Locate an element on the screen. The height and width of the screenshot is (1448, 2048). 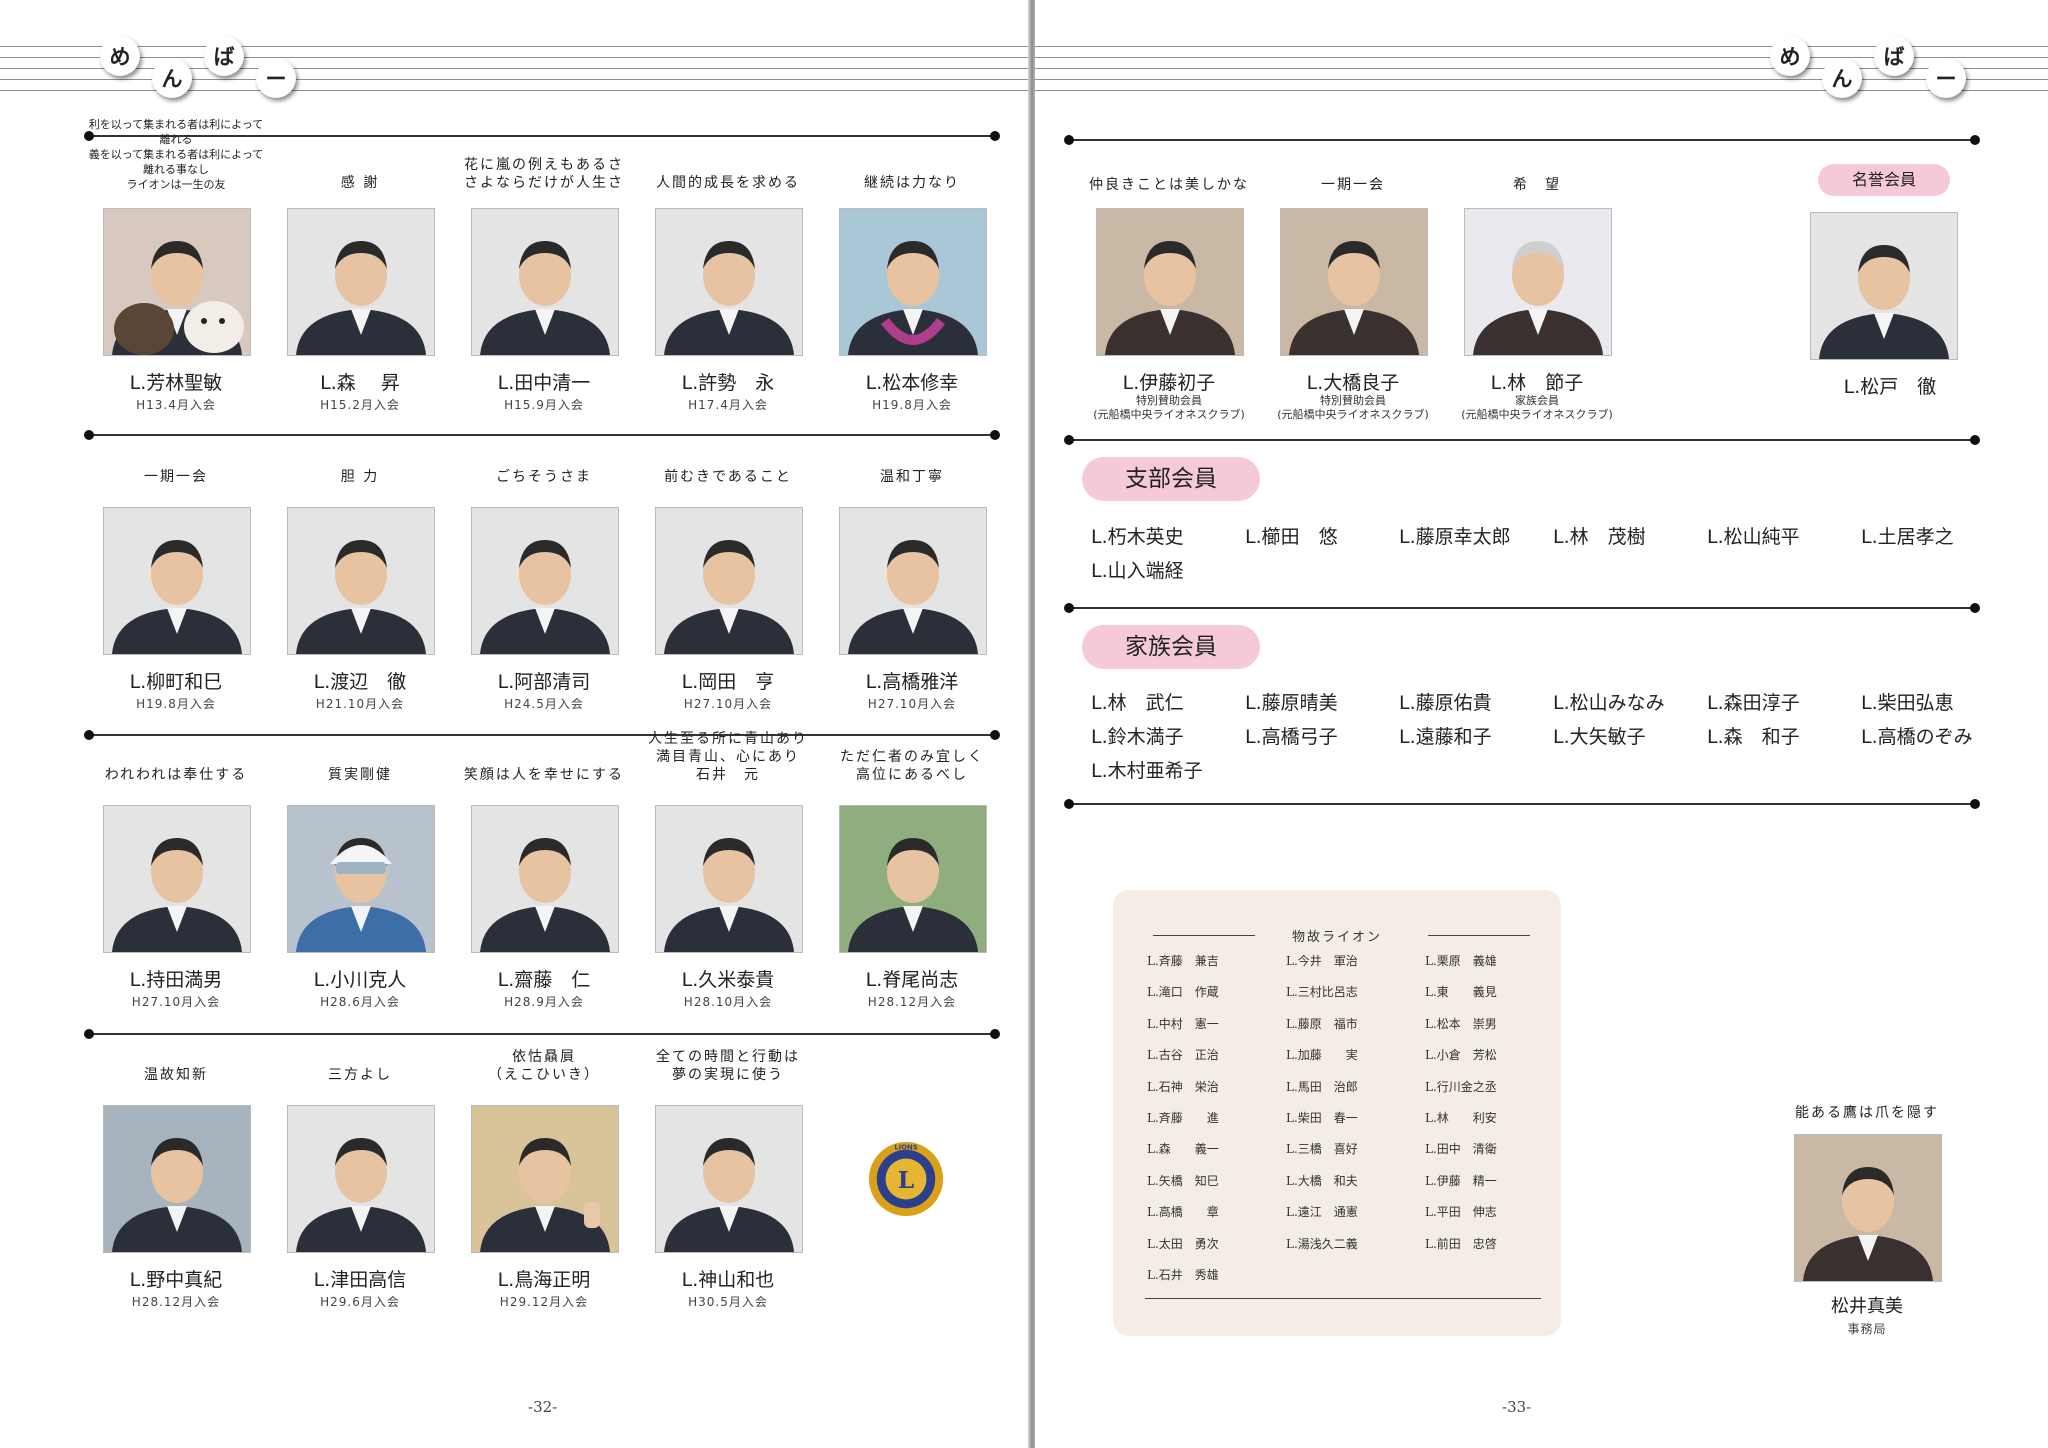
member-name: L.許勢 永 is located at coordinates (728, 383).